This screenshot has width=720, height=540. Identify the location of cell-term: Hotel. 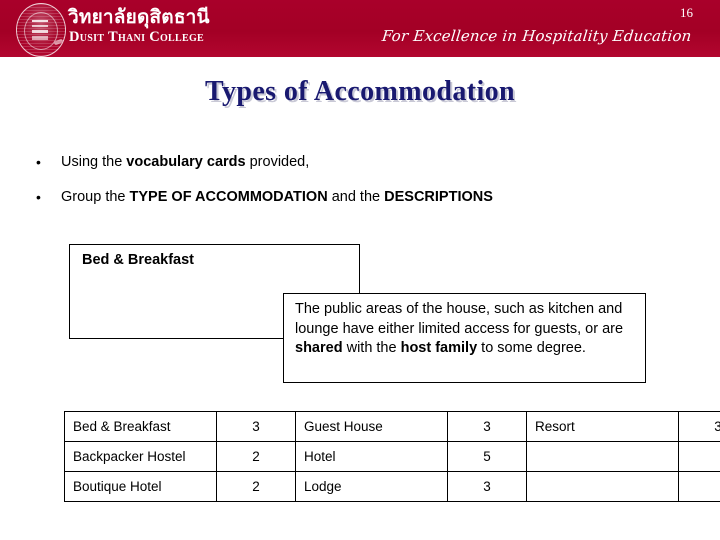
(371, 456).